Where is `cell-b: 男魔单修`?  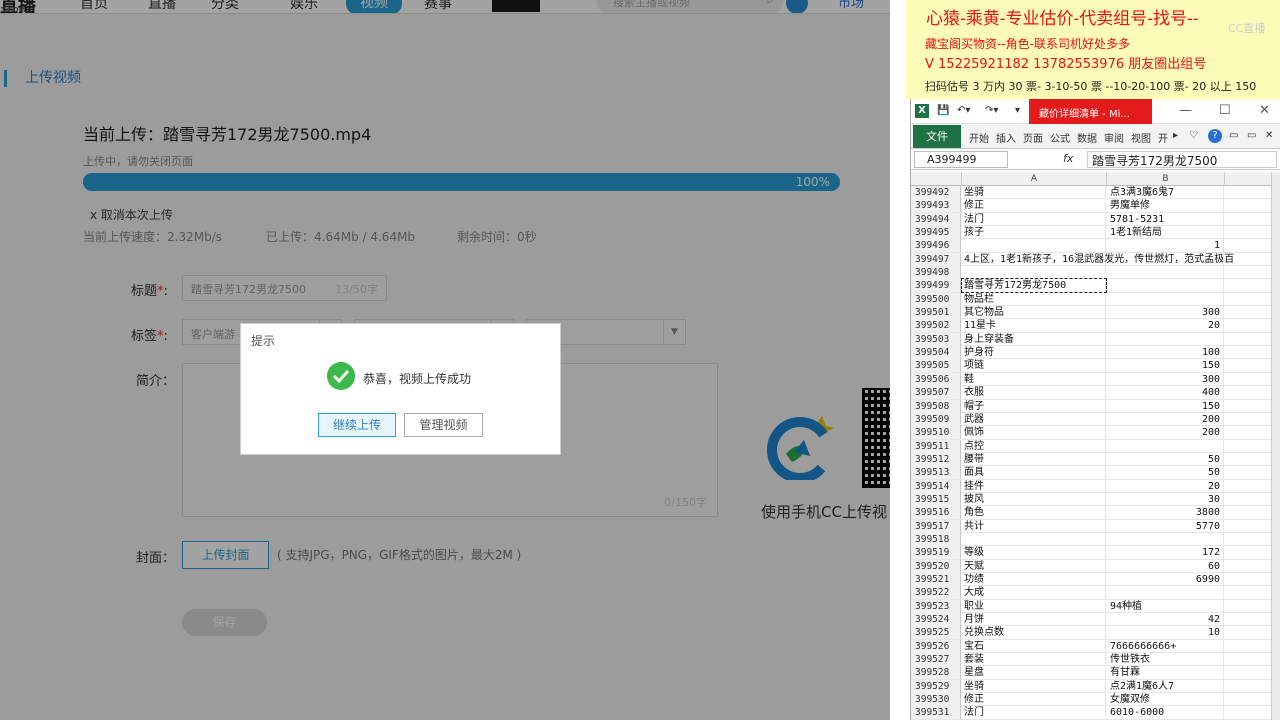 cell-b: 男魔单修 is located at coordinates (1165, 206).